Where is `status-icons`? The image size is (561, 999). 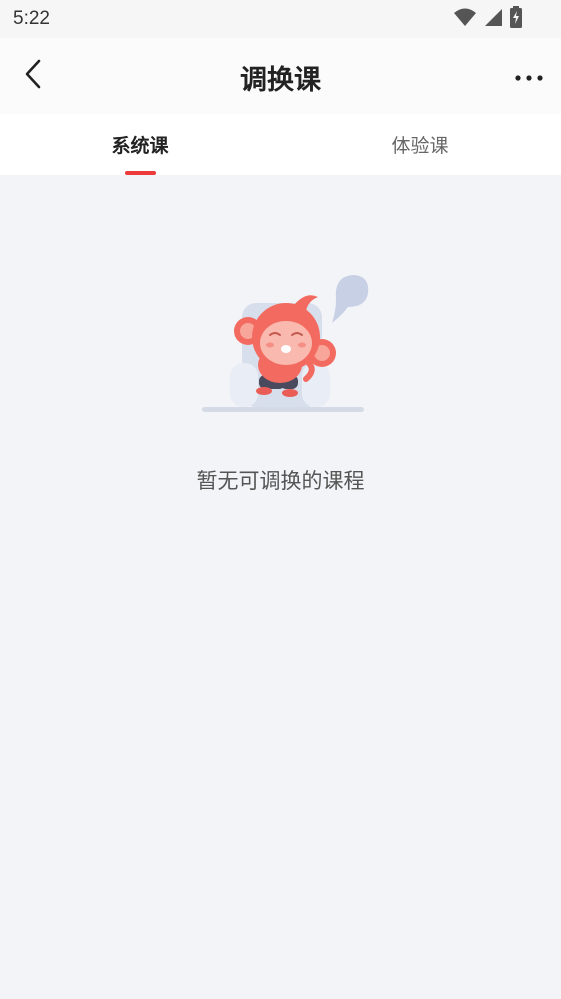 status-icons is located at coordinates (488, 19).